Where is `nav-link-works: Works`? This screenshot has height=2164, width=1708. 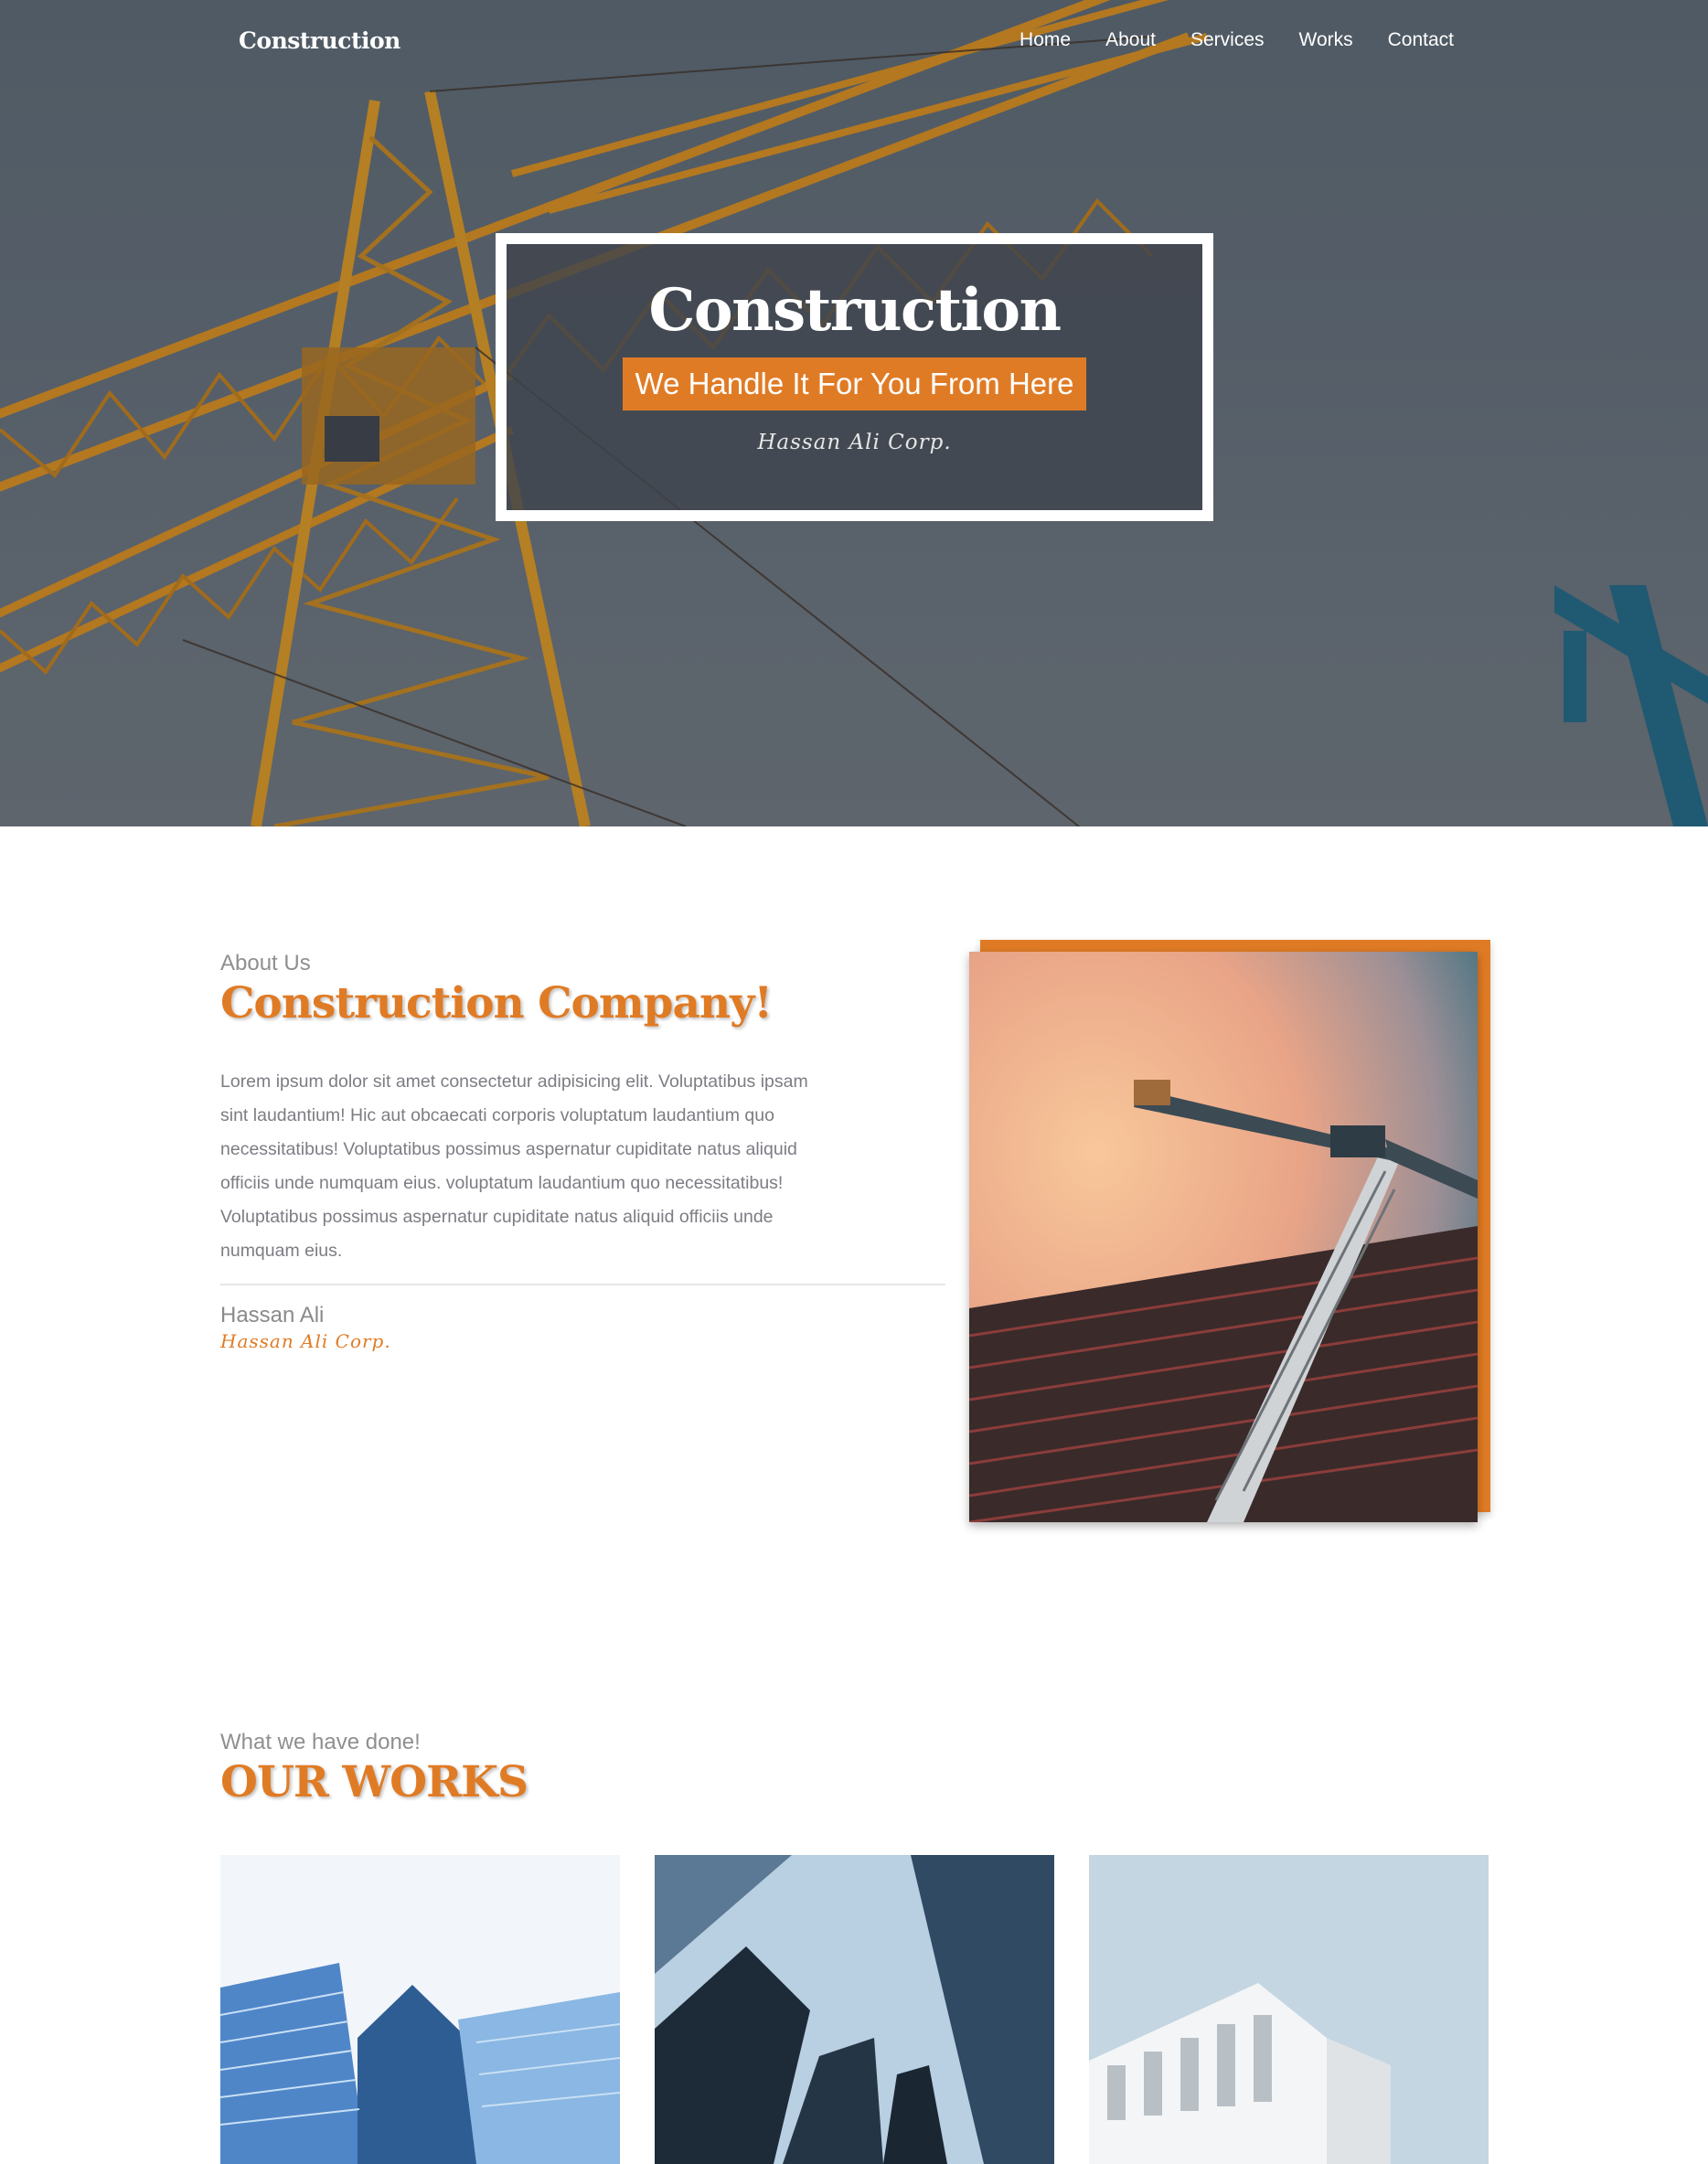
nav-link-works: Works is located at coordinates (1326, 40).